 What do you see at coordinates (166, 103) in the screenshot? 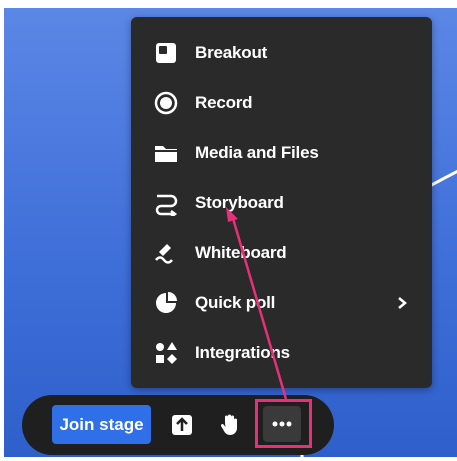
I see `record-icon` at bounding box center [166, 103].